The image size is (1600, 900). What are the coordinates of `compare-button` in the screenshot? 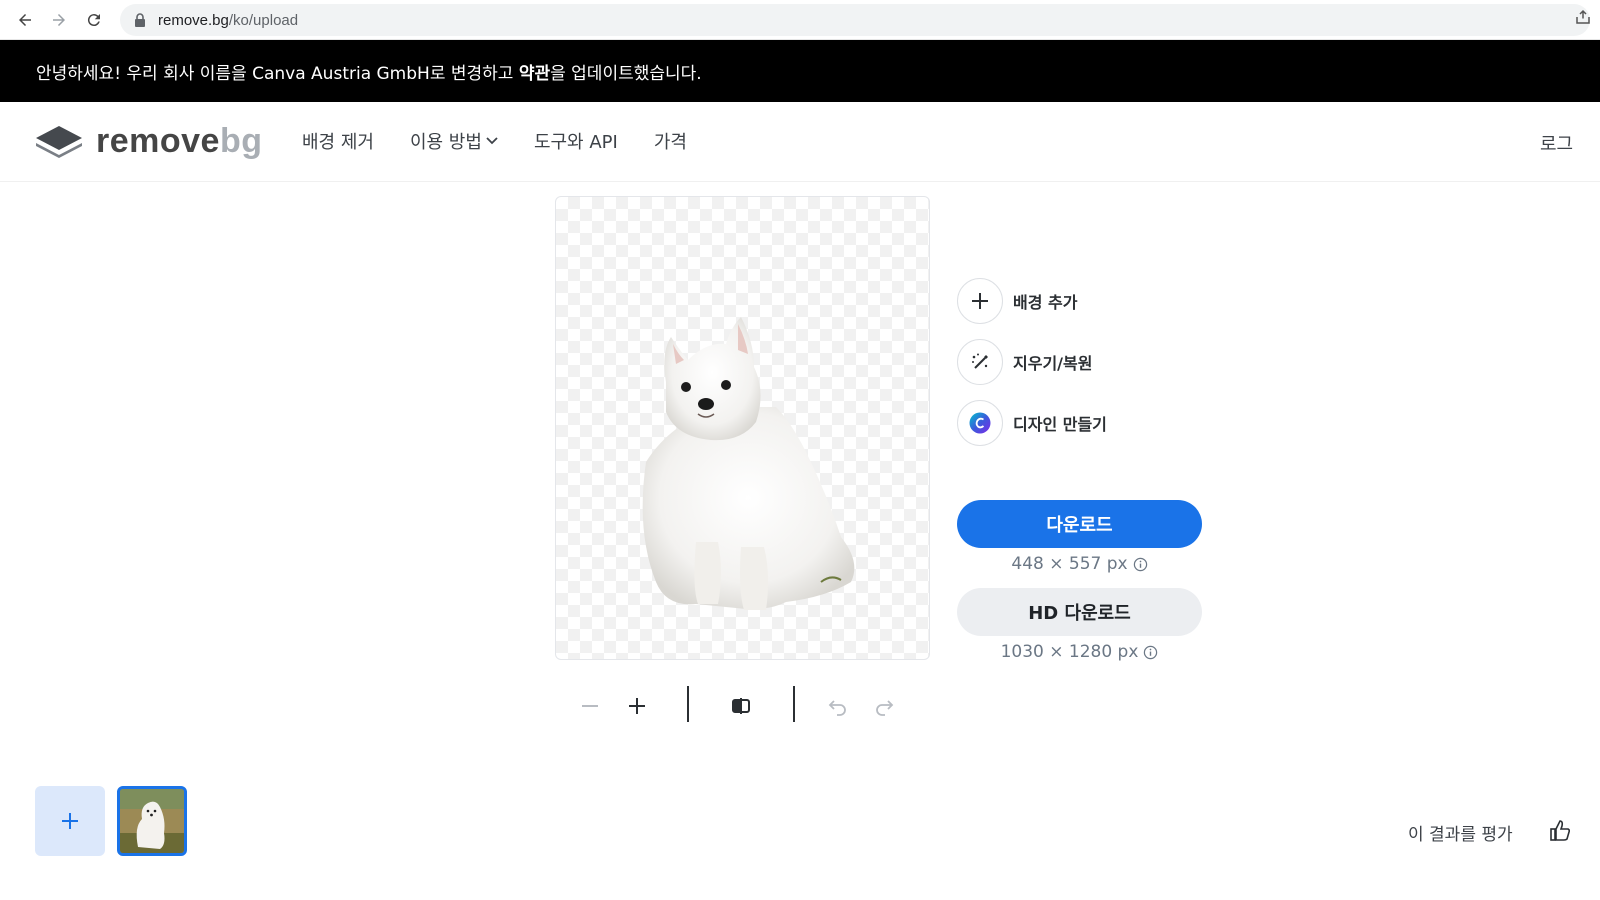 It's located at (741, 706).